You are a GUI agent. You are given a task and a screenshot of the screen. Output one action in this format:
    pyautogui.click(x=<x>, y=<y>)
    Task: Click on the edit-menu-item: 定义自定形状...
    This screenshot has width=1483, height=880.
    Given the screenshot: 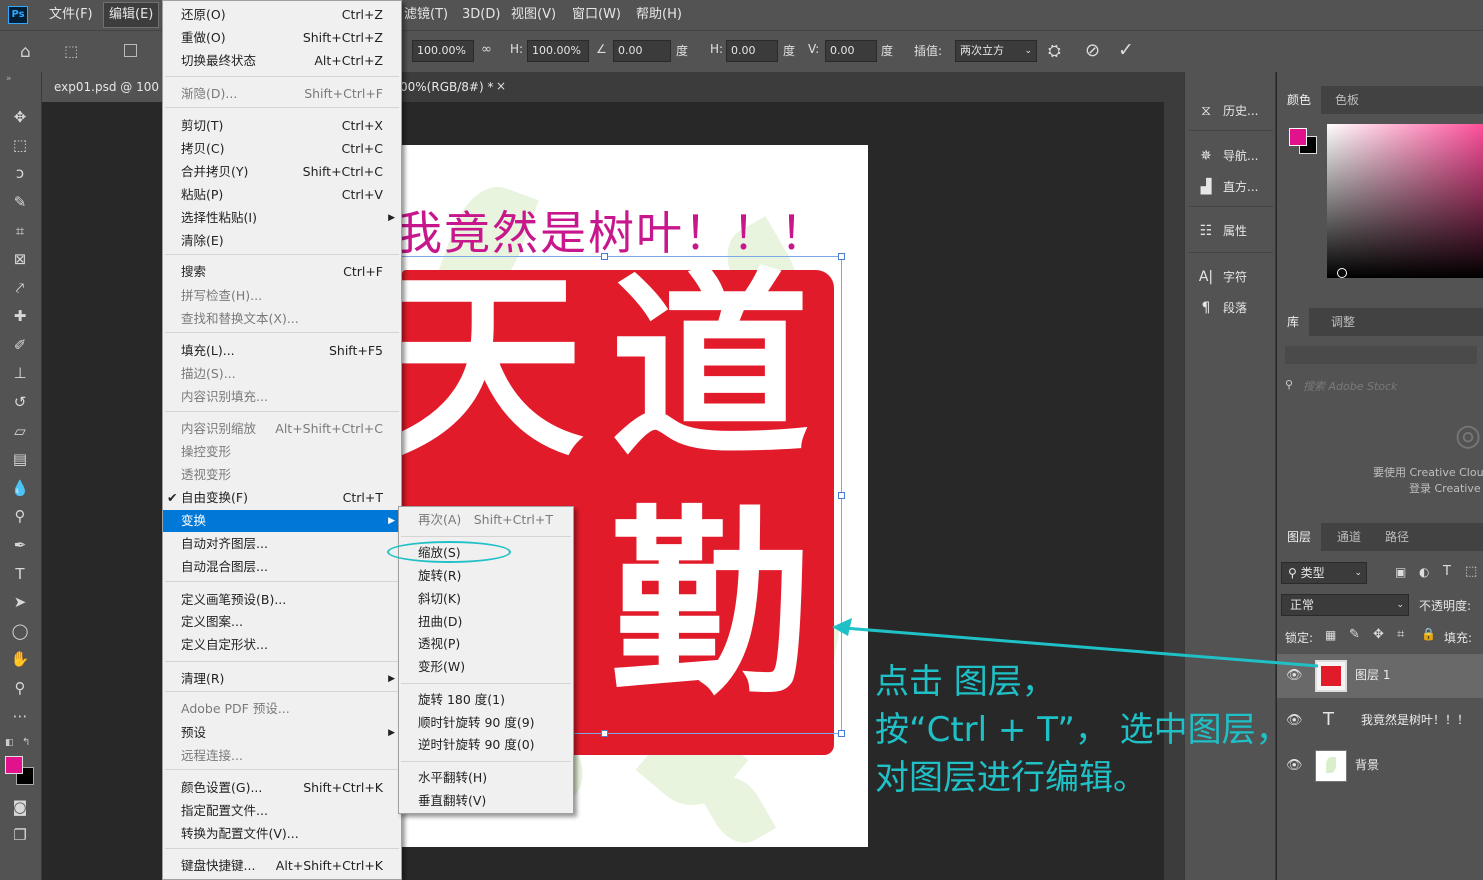 What is the action you would take?
    pyautogui.click(x=282, y=645)
    